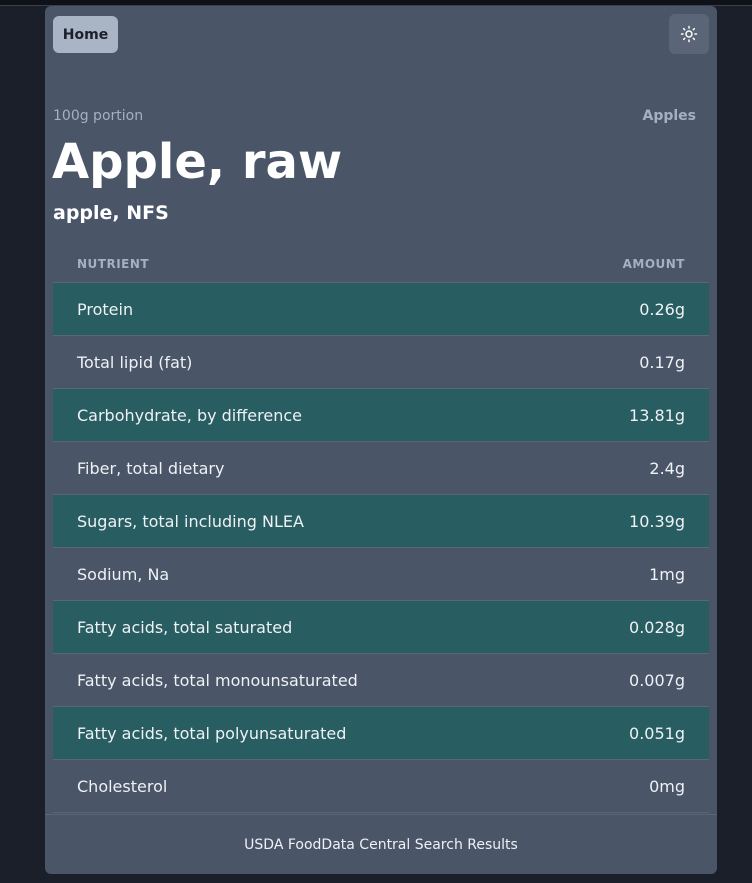  I want to click on table-header: NUTRIENT AMOUNT, so click(381, 264).